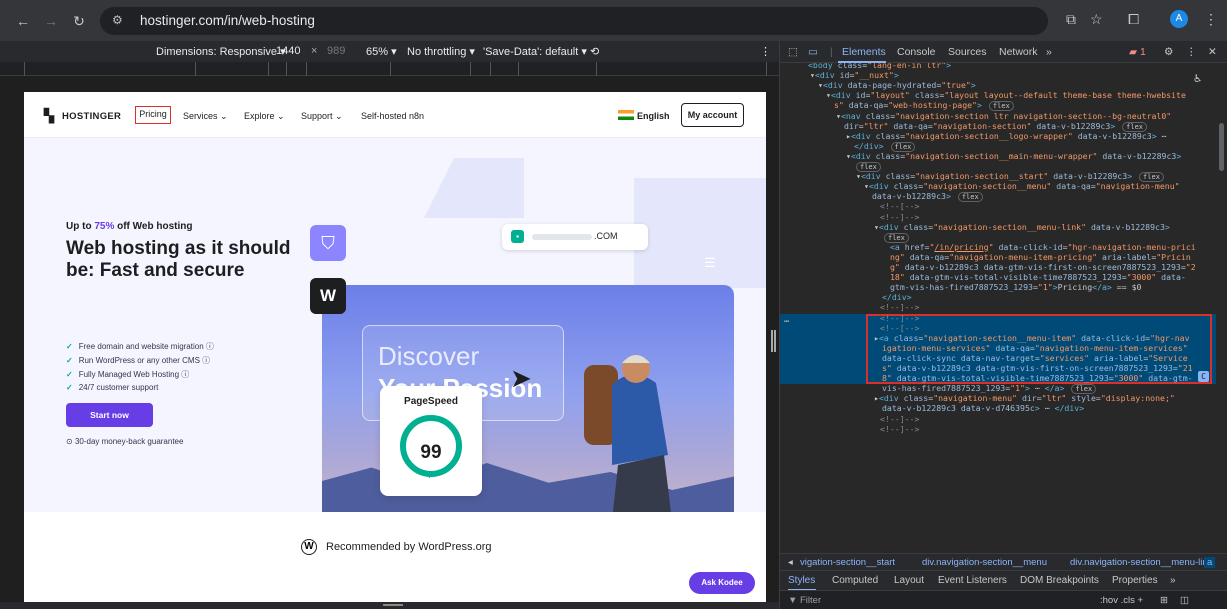  I want to click on illustration-menu-icon: ☰, so click(710, 262).